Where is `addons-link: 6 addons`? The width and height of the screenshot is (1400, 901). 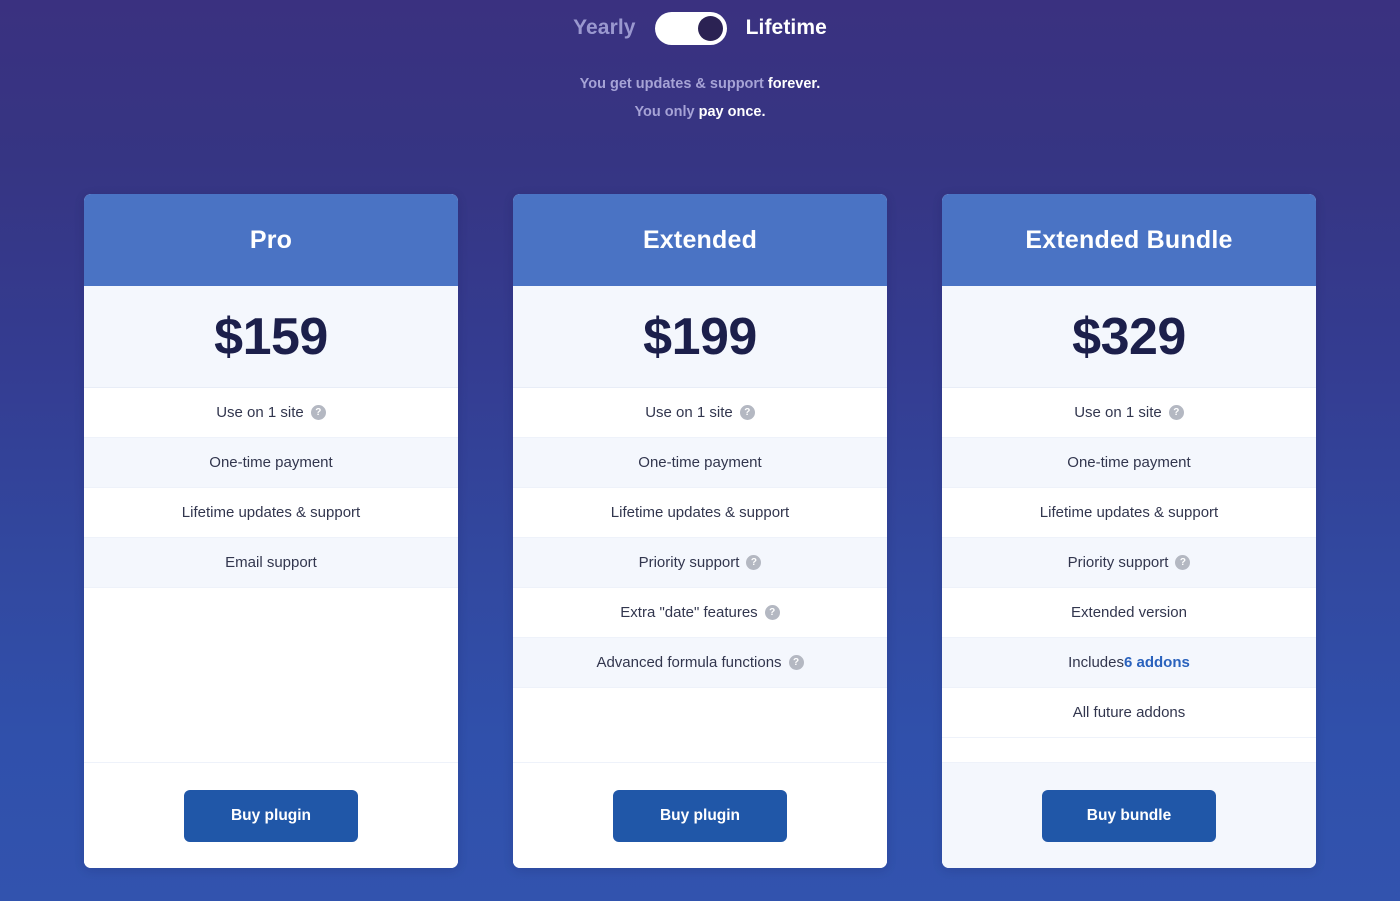
addons-link: 6 addons is located at coordinates (1157, 662).